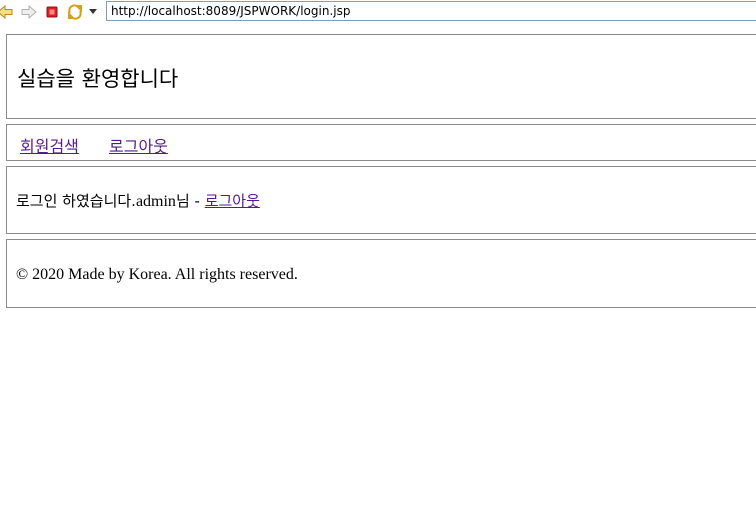  I want to click on login-username: admin, so click(155, 201).